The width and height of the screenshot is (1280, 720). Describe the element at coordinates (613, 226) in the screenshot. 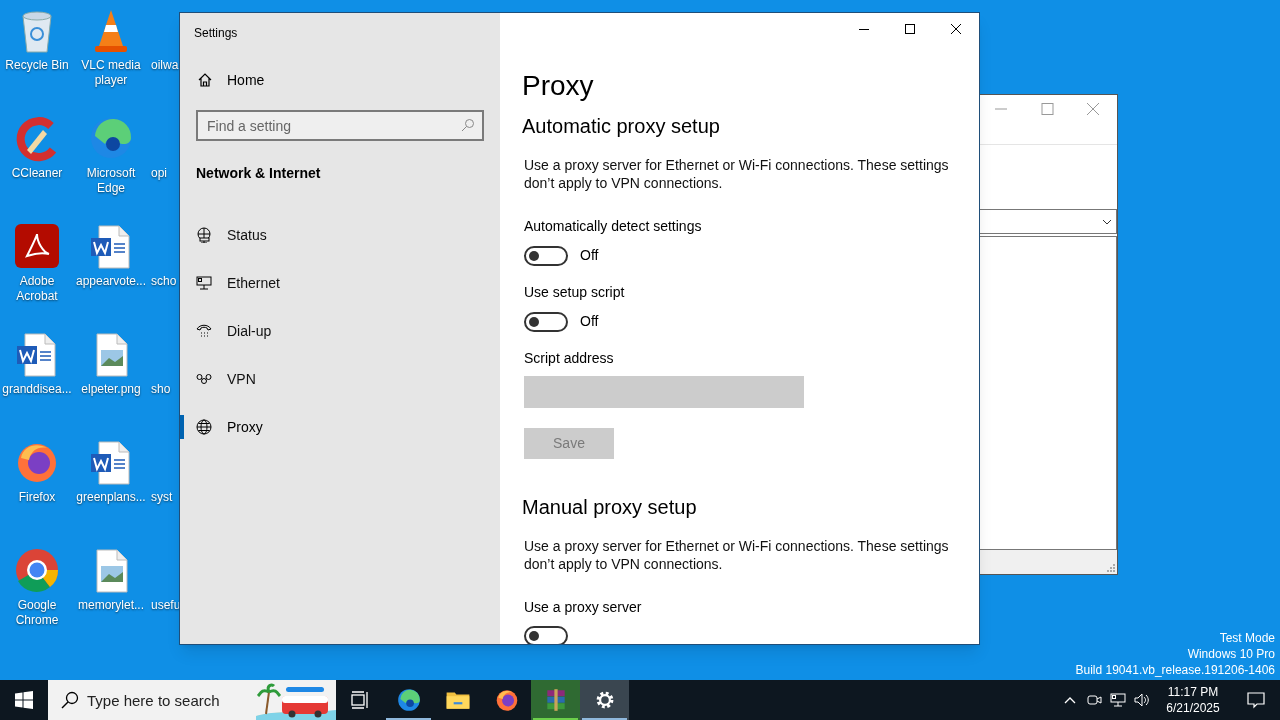

I see `setting-label: Automatically detect settings` at that location.